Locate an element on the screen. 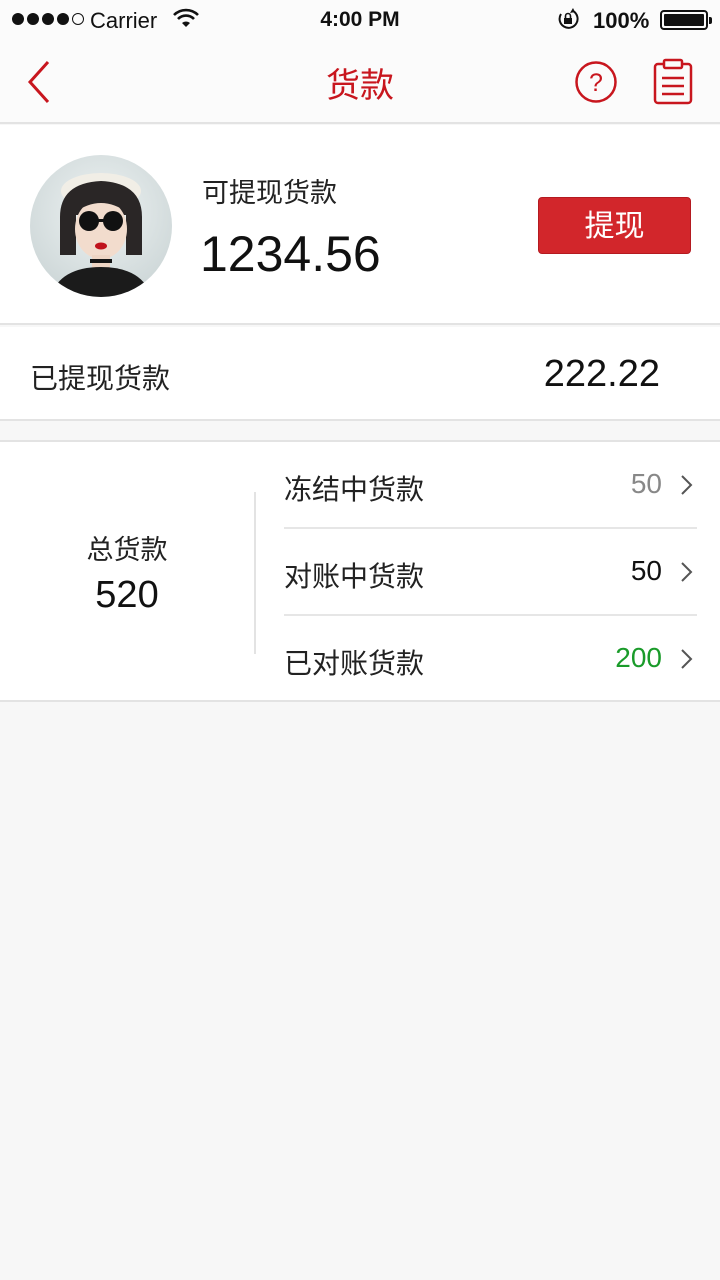 This screenshot has height=1280, width=720. withdraw-button: 提现 is located at coordinates (614, 225).